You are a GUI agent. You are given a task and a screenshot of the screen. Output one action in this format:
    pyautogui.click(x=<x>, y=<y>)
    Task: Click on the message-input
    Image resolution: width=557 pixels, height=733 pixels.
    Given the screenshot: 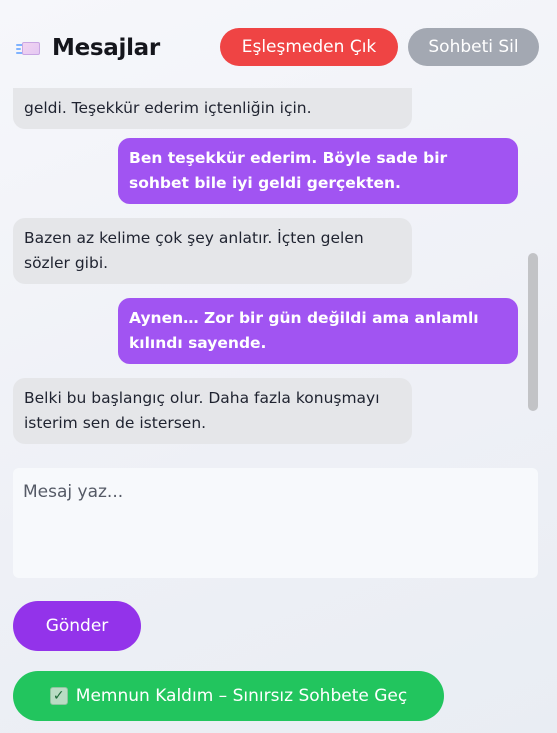 What is the action you would take?
    pyautogui.click(x=275, y=523)
    